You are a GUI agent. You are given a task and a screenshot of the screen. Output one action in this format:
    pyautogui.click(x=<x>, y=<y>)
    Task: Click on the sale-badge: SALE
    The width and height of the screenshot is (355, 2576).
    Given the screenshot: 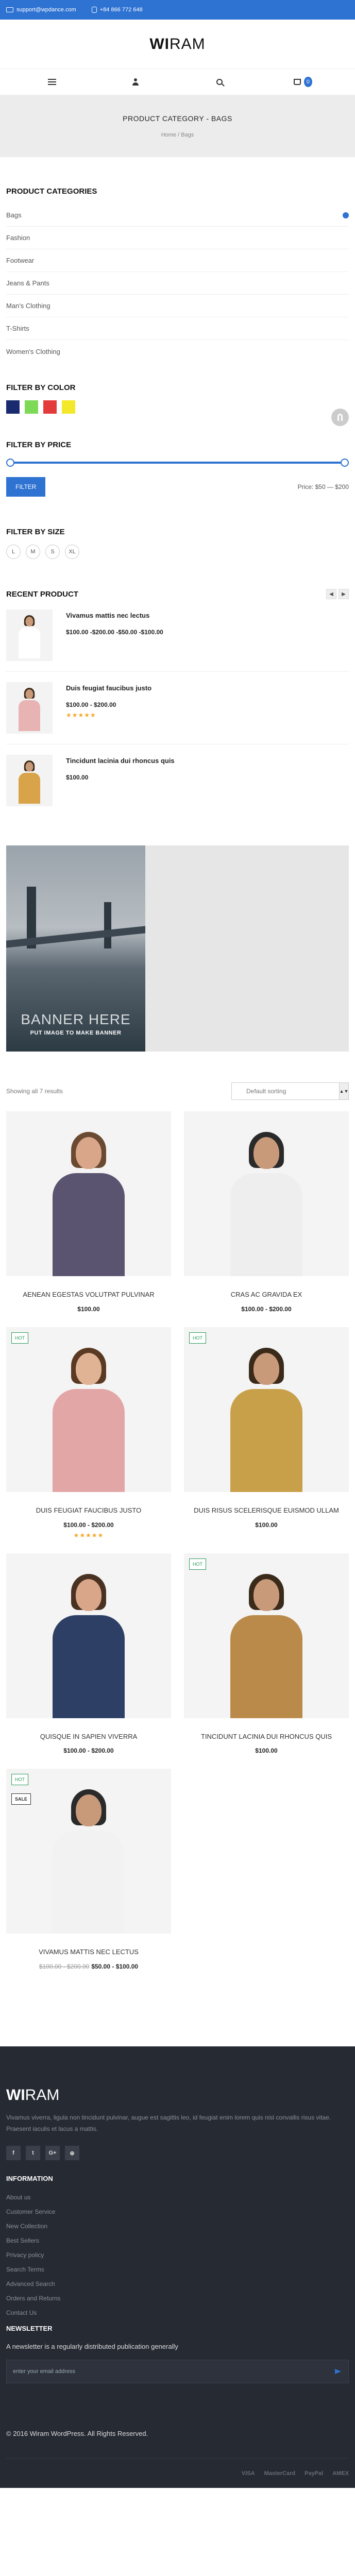 What is the action you would take?
    pyautogui.click(x=21, y=1799)
    